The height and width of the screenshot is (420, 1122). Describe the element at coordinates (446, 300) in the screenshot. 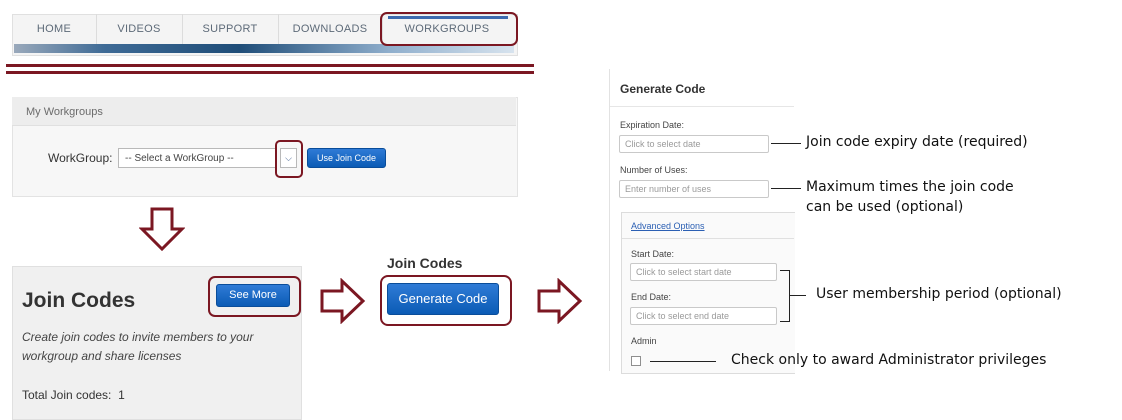

I see `generate-code-highlight-box` at that location.